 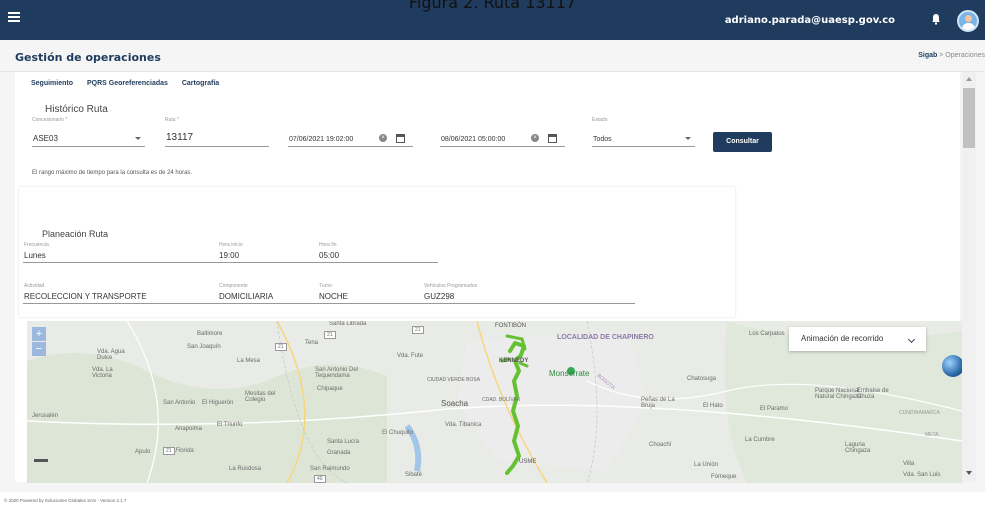 I want to click on ruta-input: Ruta * 13117, so click(x=217, y=132).